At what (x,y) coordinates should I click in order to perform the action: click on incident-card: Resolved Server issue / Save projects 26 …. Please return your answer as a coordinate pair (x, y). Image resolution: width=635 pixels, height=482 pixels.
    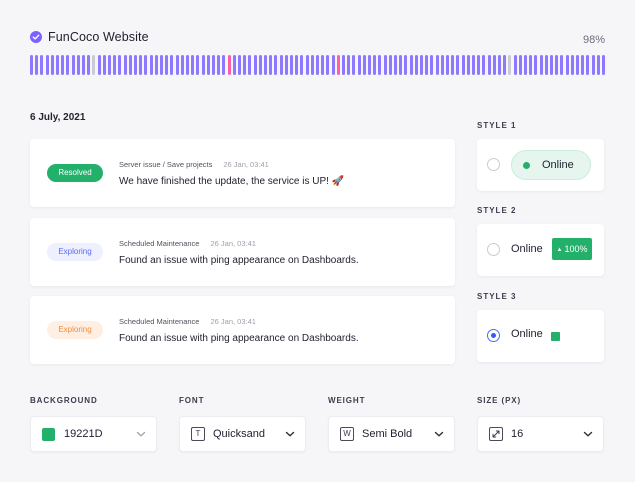
    Looking at the image, I should click on (242, 173).